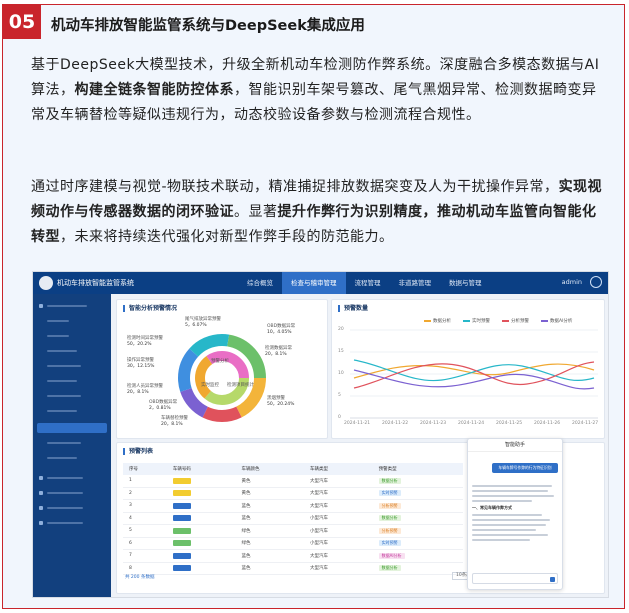 This screenshot has height=613, width=629. I want to click on warning-type-cell: 实时预警, so click(417, 493).